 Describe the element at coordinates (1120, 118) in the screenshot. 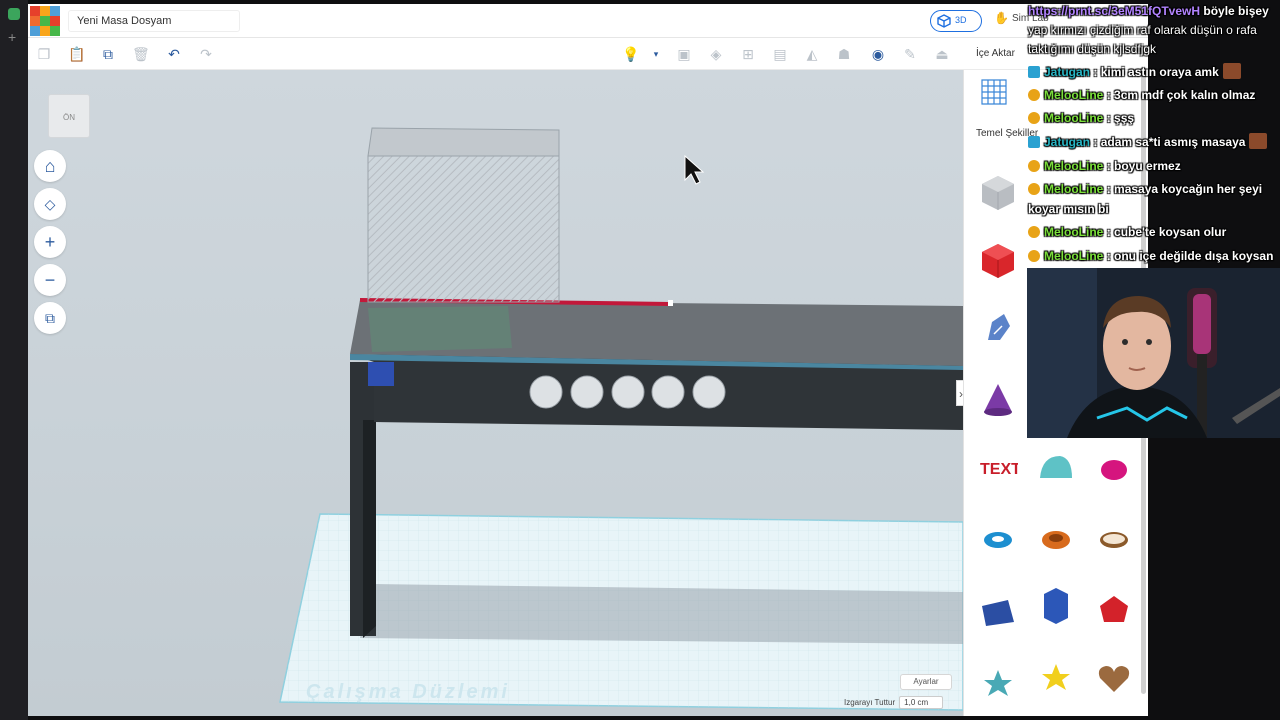

I see `chat-text: : şşş` at that location.